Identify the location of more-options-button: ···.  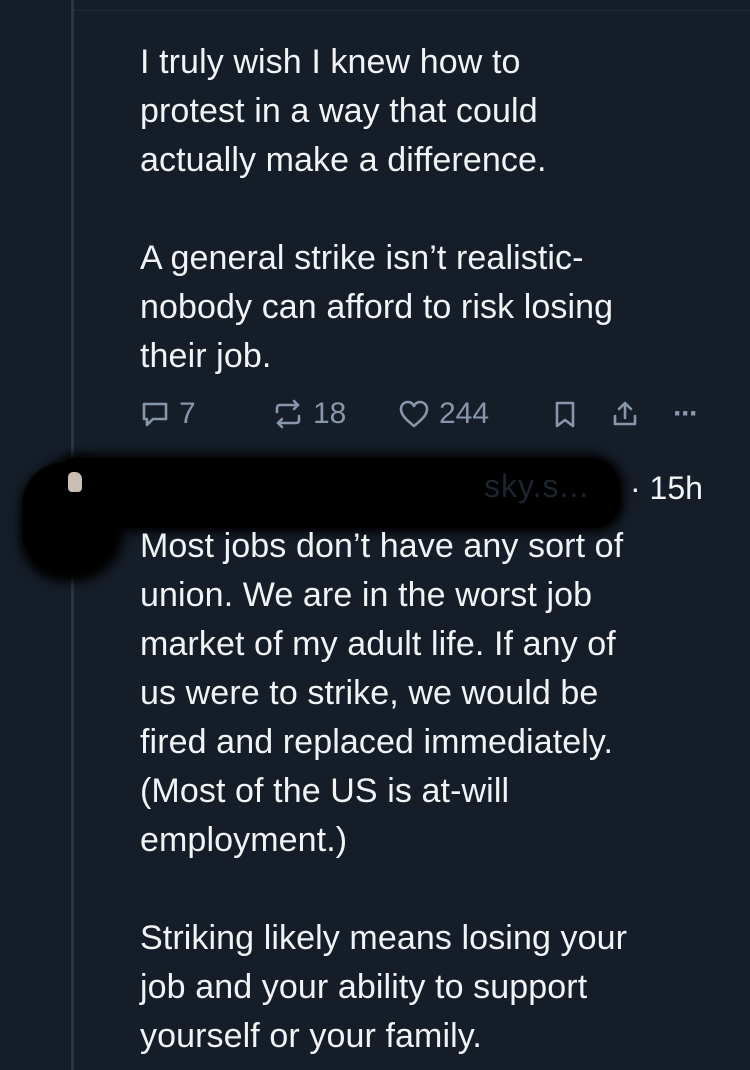
(686, 414).